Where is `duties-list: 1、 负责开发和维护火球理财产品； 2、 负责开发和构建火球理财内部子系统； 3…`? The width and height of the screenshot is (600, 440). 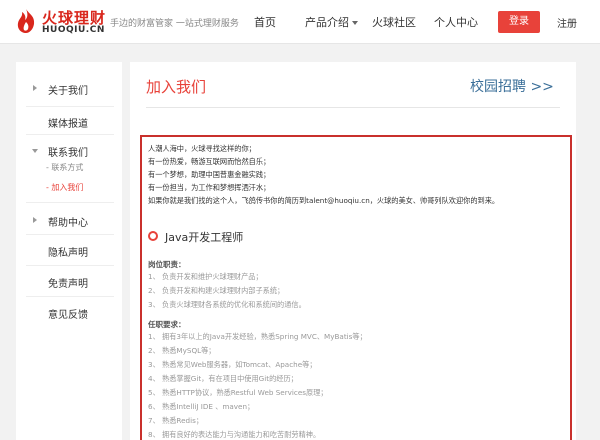
duties-list: 1、 负责开发和维护火球理财产品； 2、 负责开发和构建火球理财内部子系统； 3… is located at coordinates (227, 291).